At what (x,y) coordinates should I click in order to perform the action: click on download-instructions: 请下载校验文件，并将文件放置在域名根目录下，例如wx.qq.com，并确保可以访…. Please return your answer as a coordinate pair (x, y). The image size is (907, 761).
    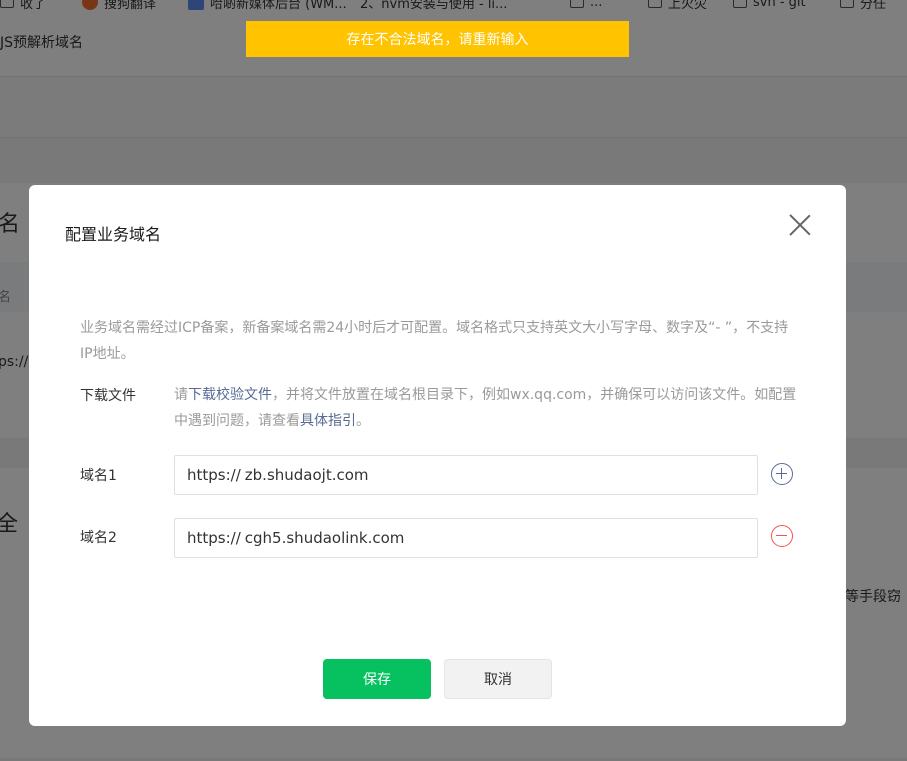
    Looking at the image, I should click on (485, 408).